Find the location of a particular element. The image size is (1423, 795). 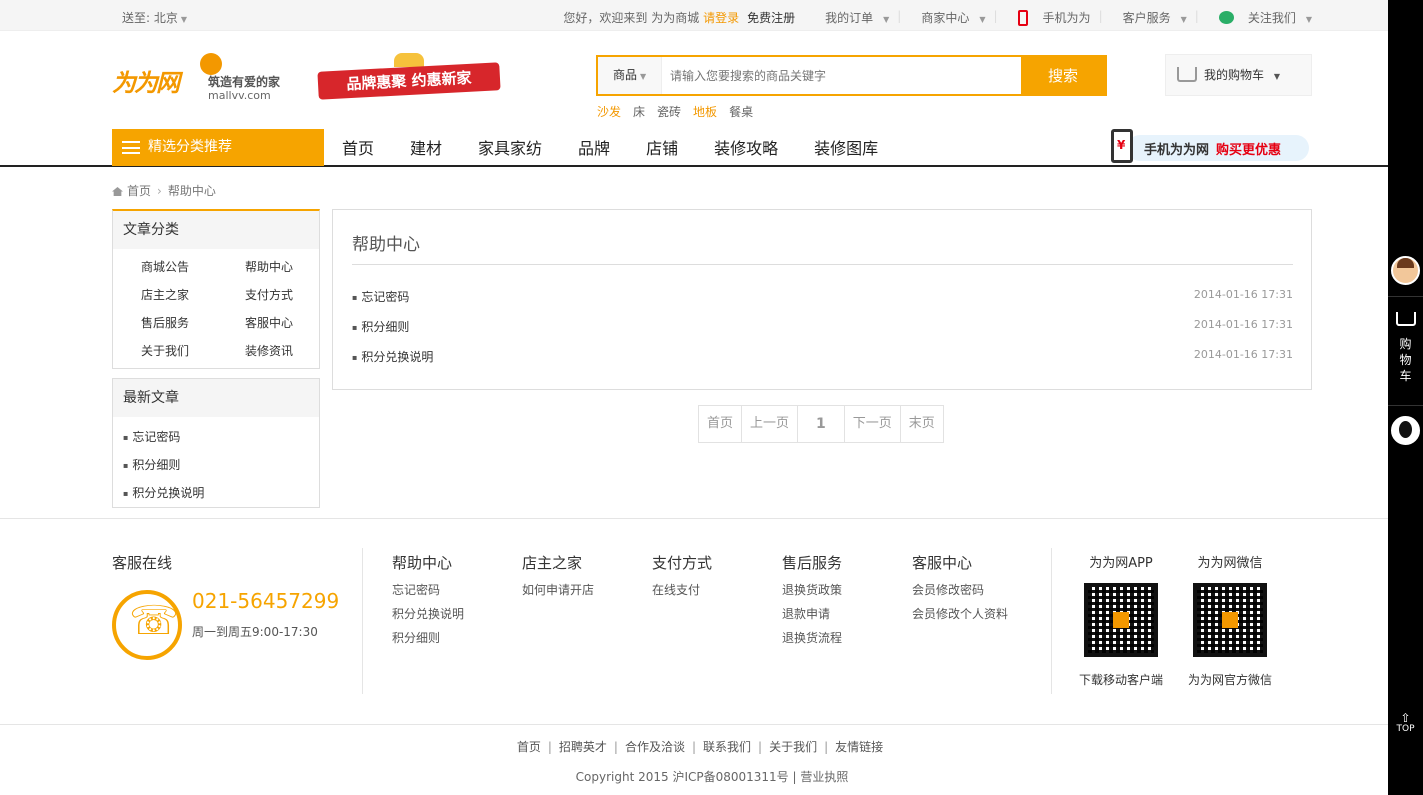

footer-bottom-link: 关于我们 is located at coordinates (793, 747).